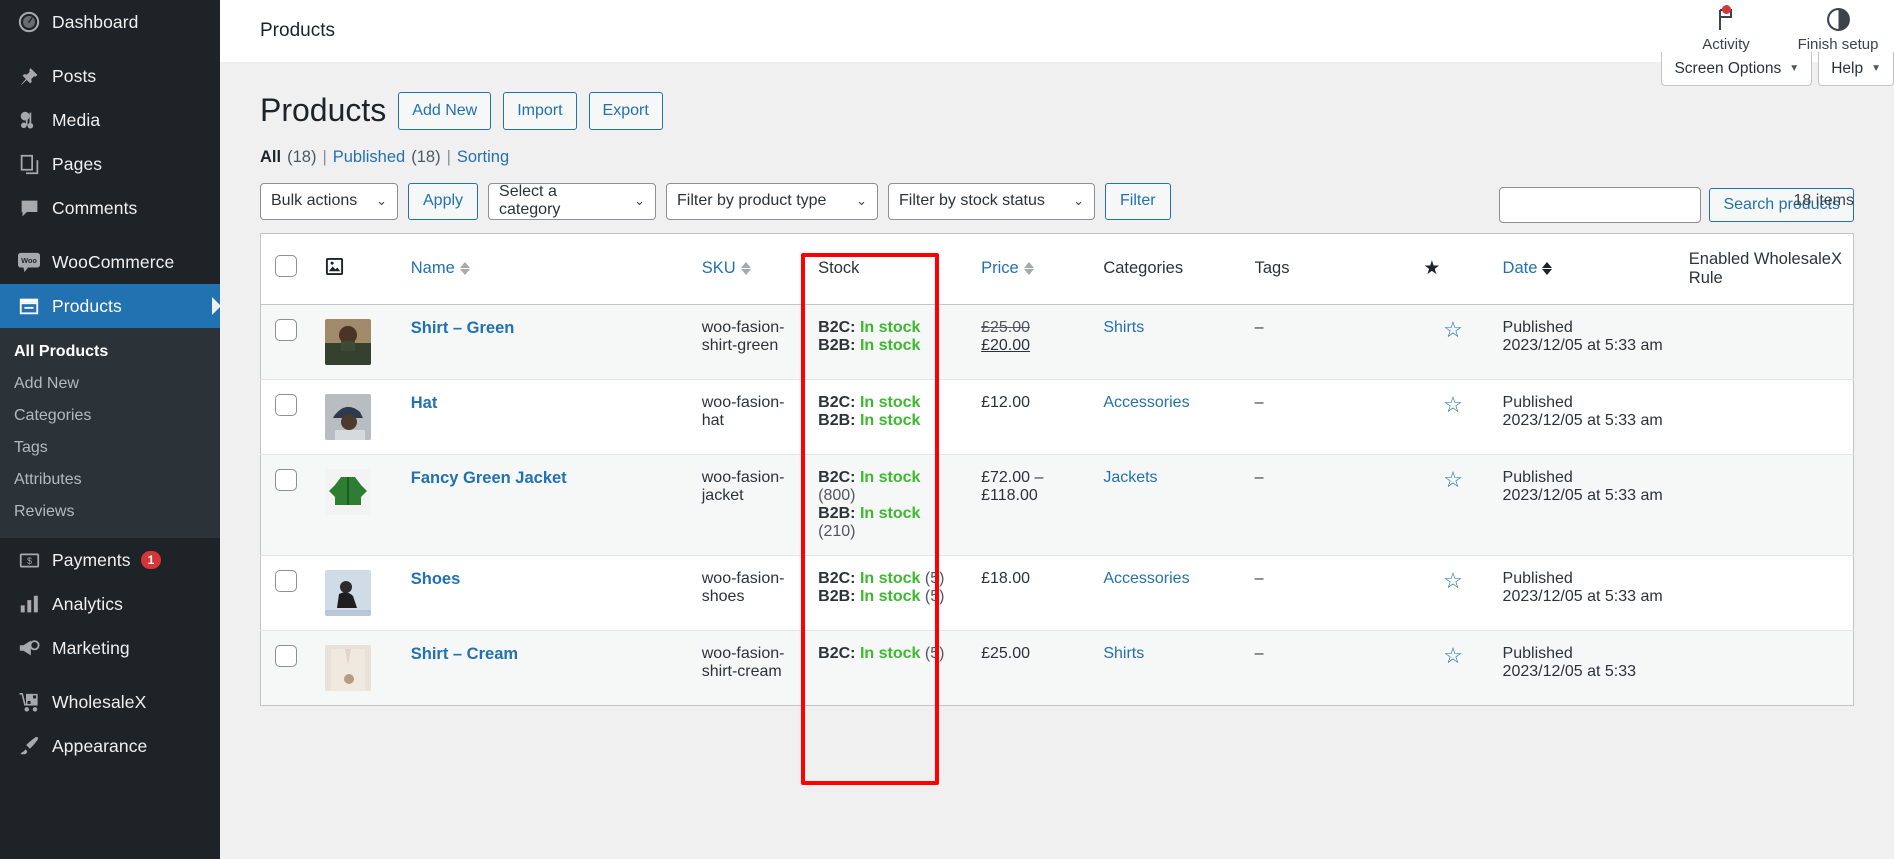 The image size is (1894, 859). What do you see at coordinates (110, 384) in the screenshot?
I see `submenu-item-add-new: Add New` at bounding box center [110, 384].